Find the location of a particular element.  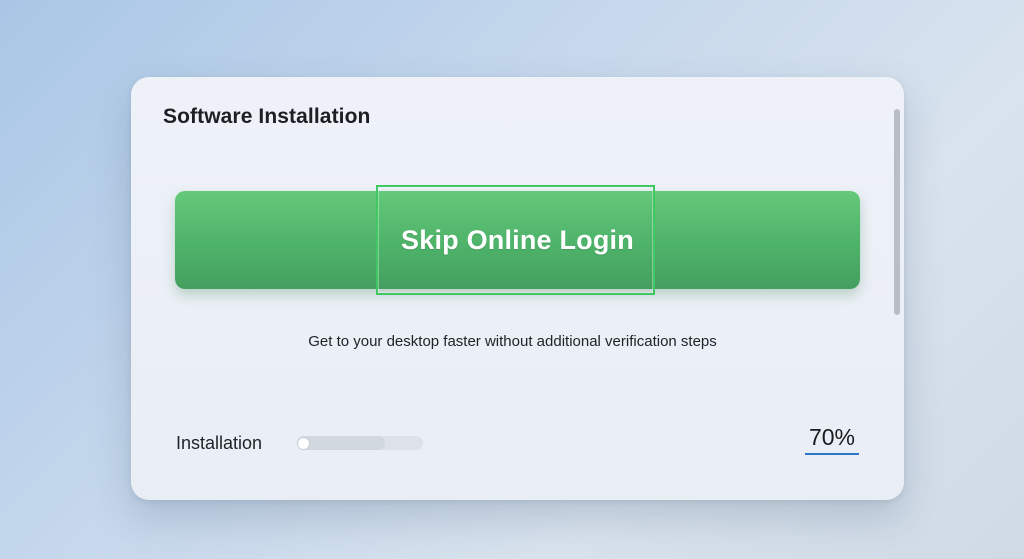

dialog-title: Software Installation is located at coordinates (267, 116).